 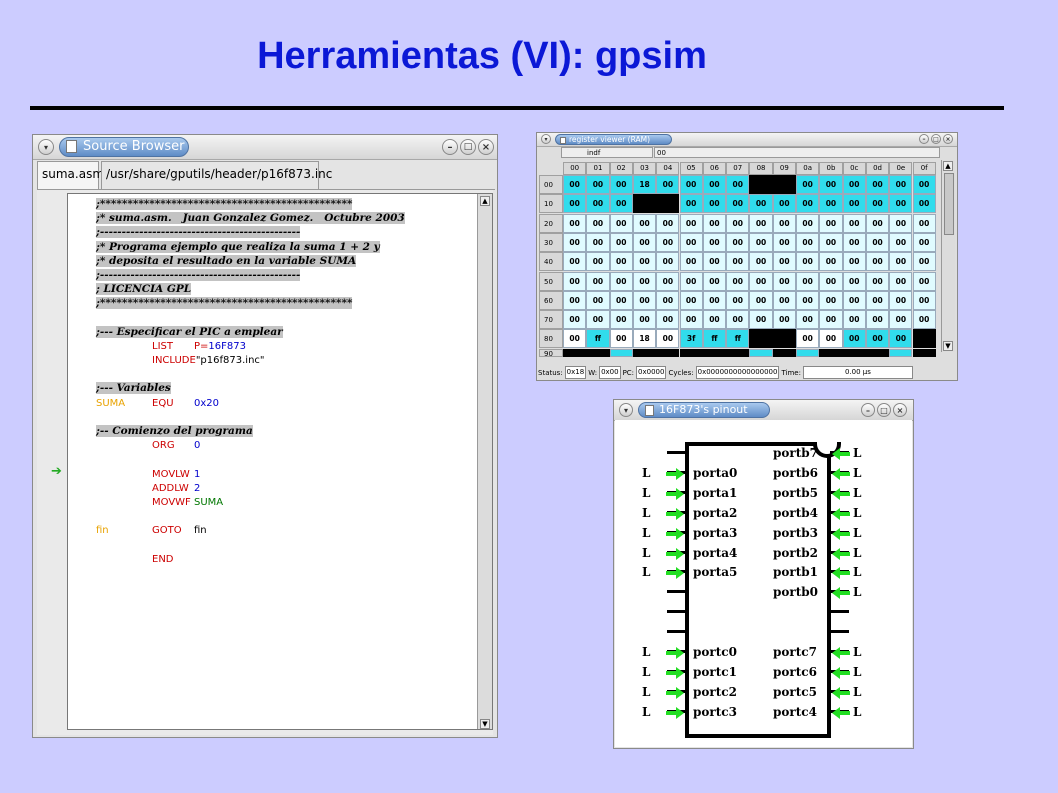 I want to click on pinout-titlebar: ▾ 16F873's pinout – □ ×, so click(x=763, y=410).